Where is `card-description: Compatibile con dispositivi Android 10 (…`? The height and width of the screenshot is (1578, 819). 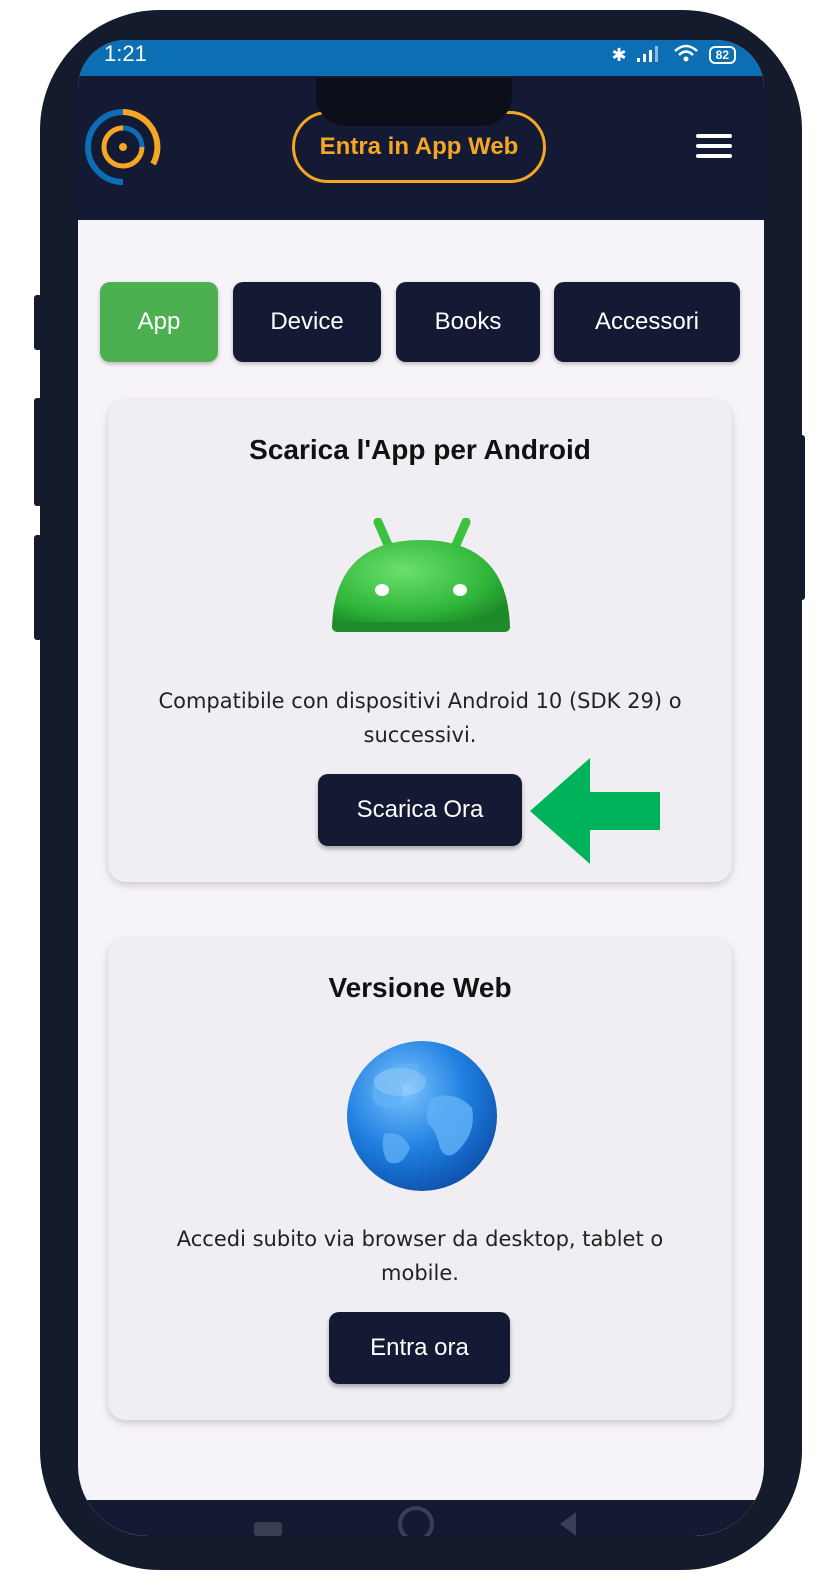
card-description: Compatibile con dispositivi Android 10 (… is located at coordinates (420, 718).